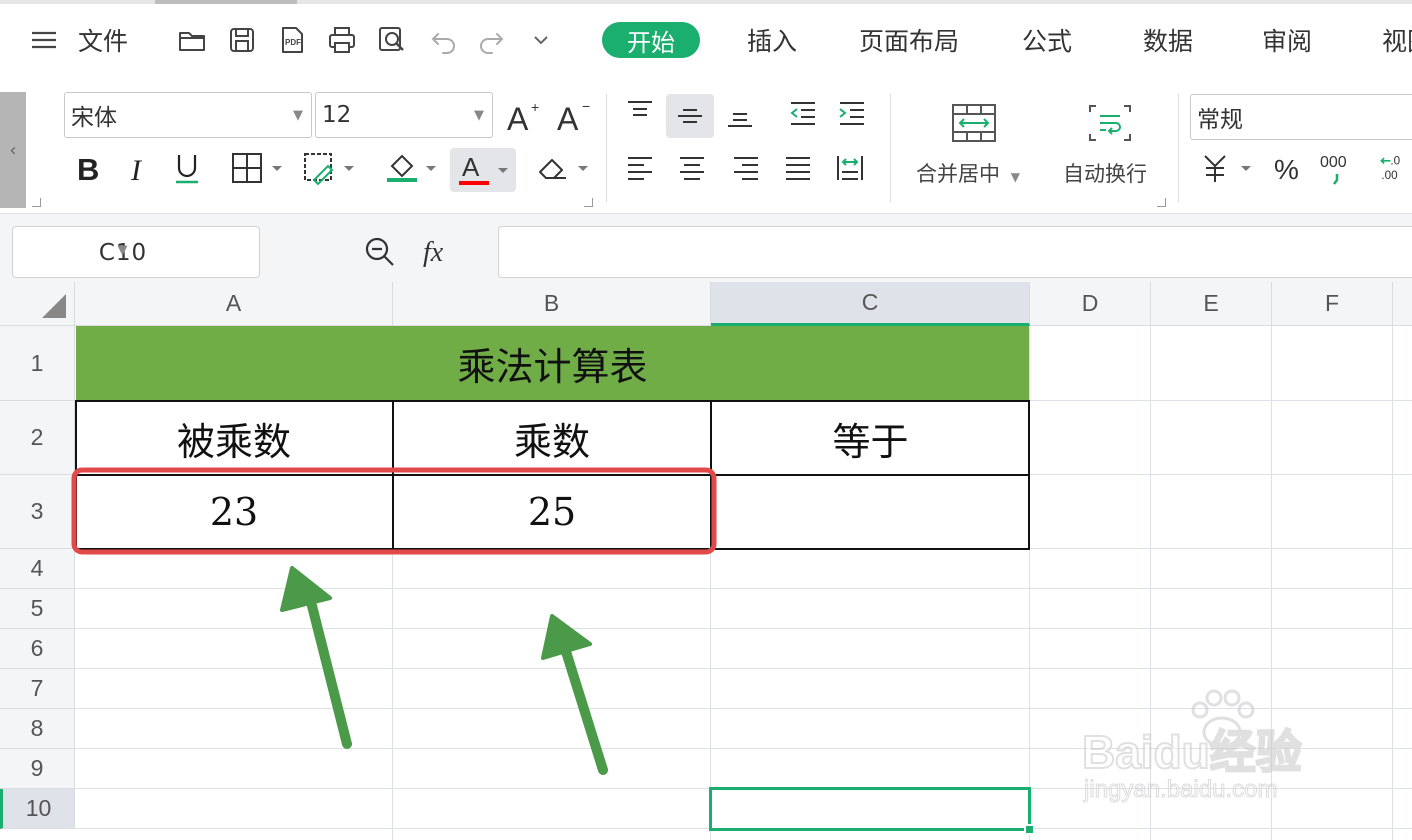 The height and width of the screenshot is (840, 1412). Describe the element at coordinates (94, 118) in the screenshot. I see `font-name-value: 宋体` at that location.